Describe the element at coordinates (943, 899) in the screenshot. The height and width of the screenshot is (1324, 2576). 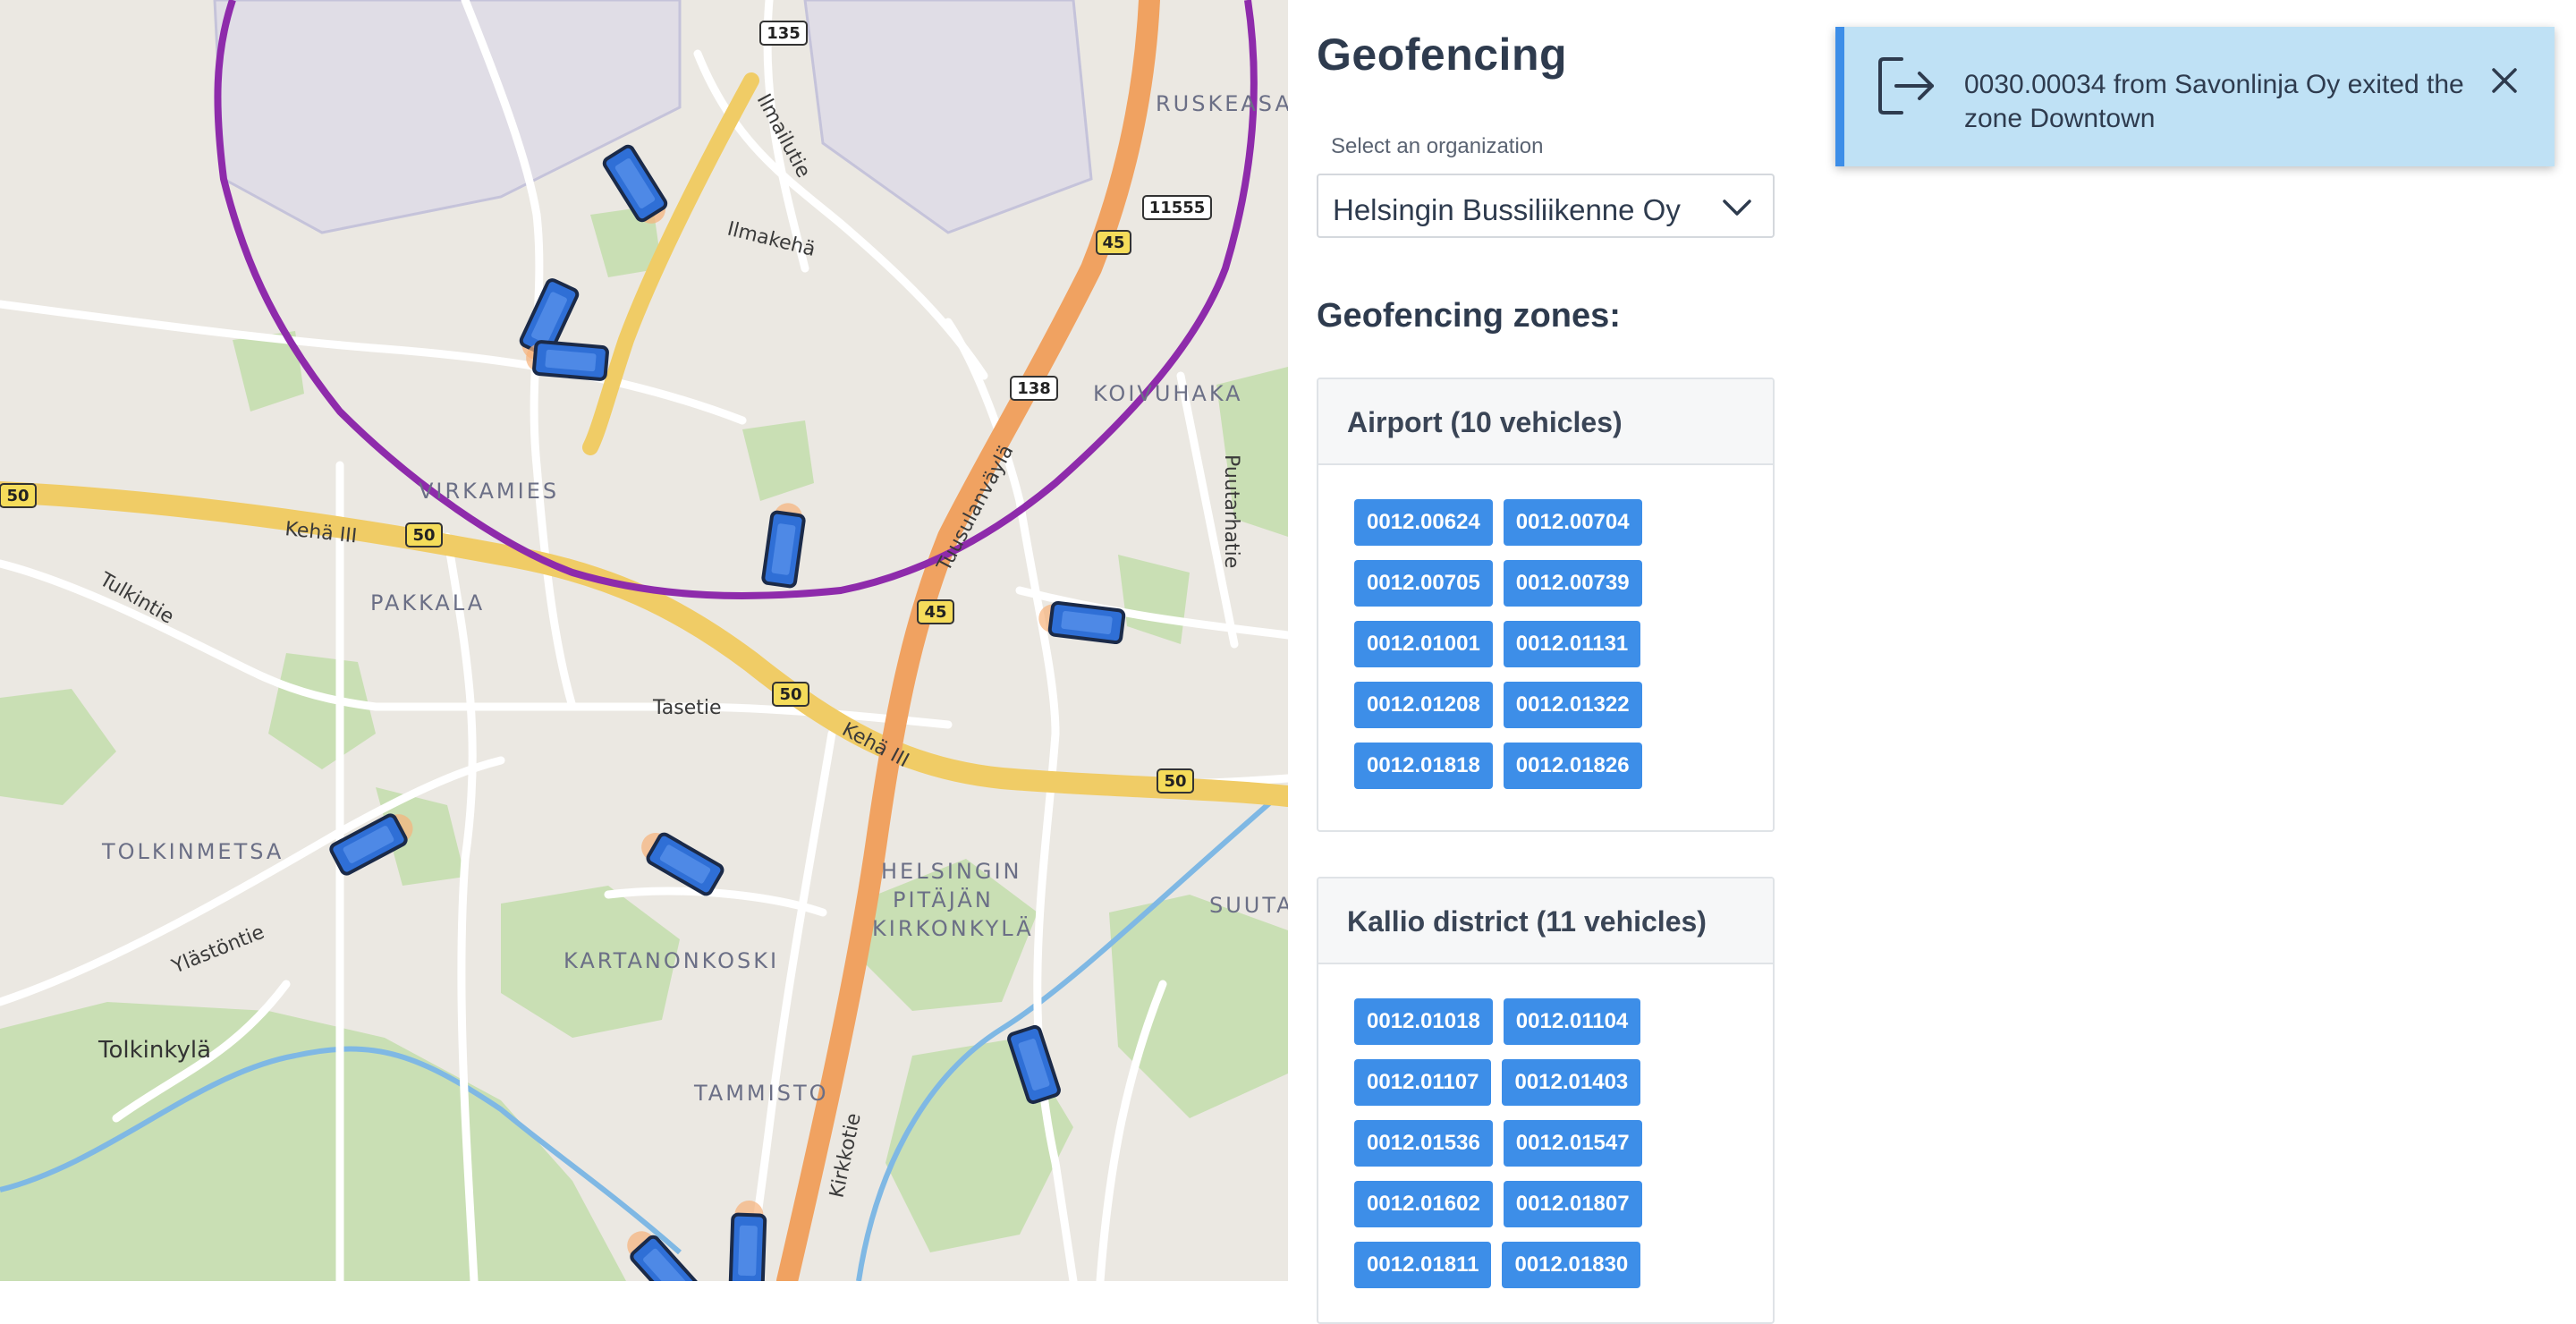
I see `place-label-pitajan: PITÄJÄN` at that location.